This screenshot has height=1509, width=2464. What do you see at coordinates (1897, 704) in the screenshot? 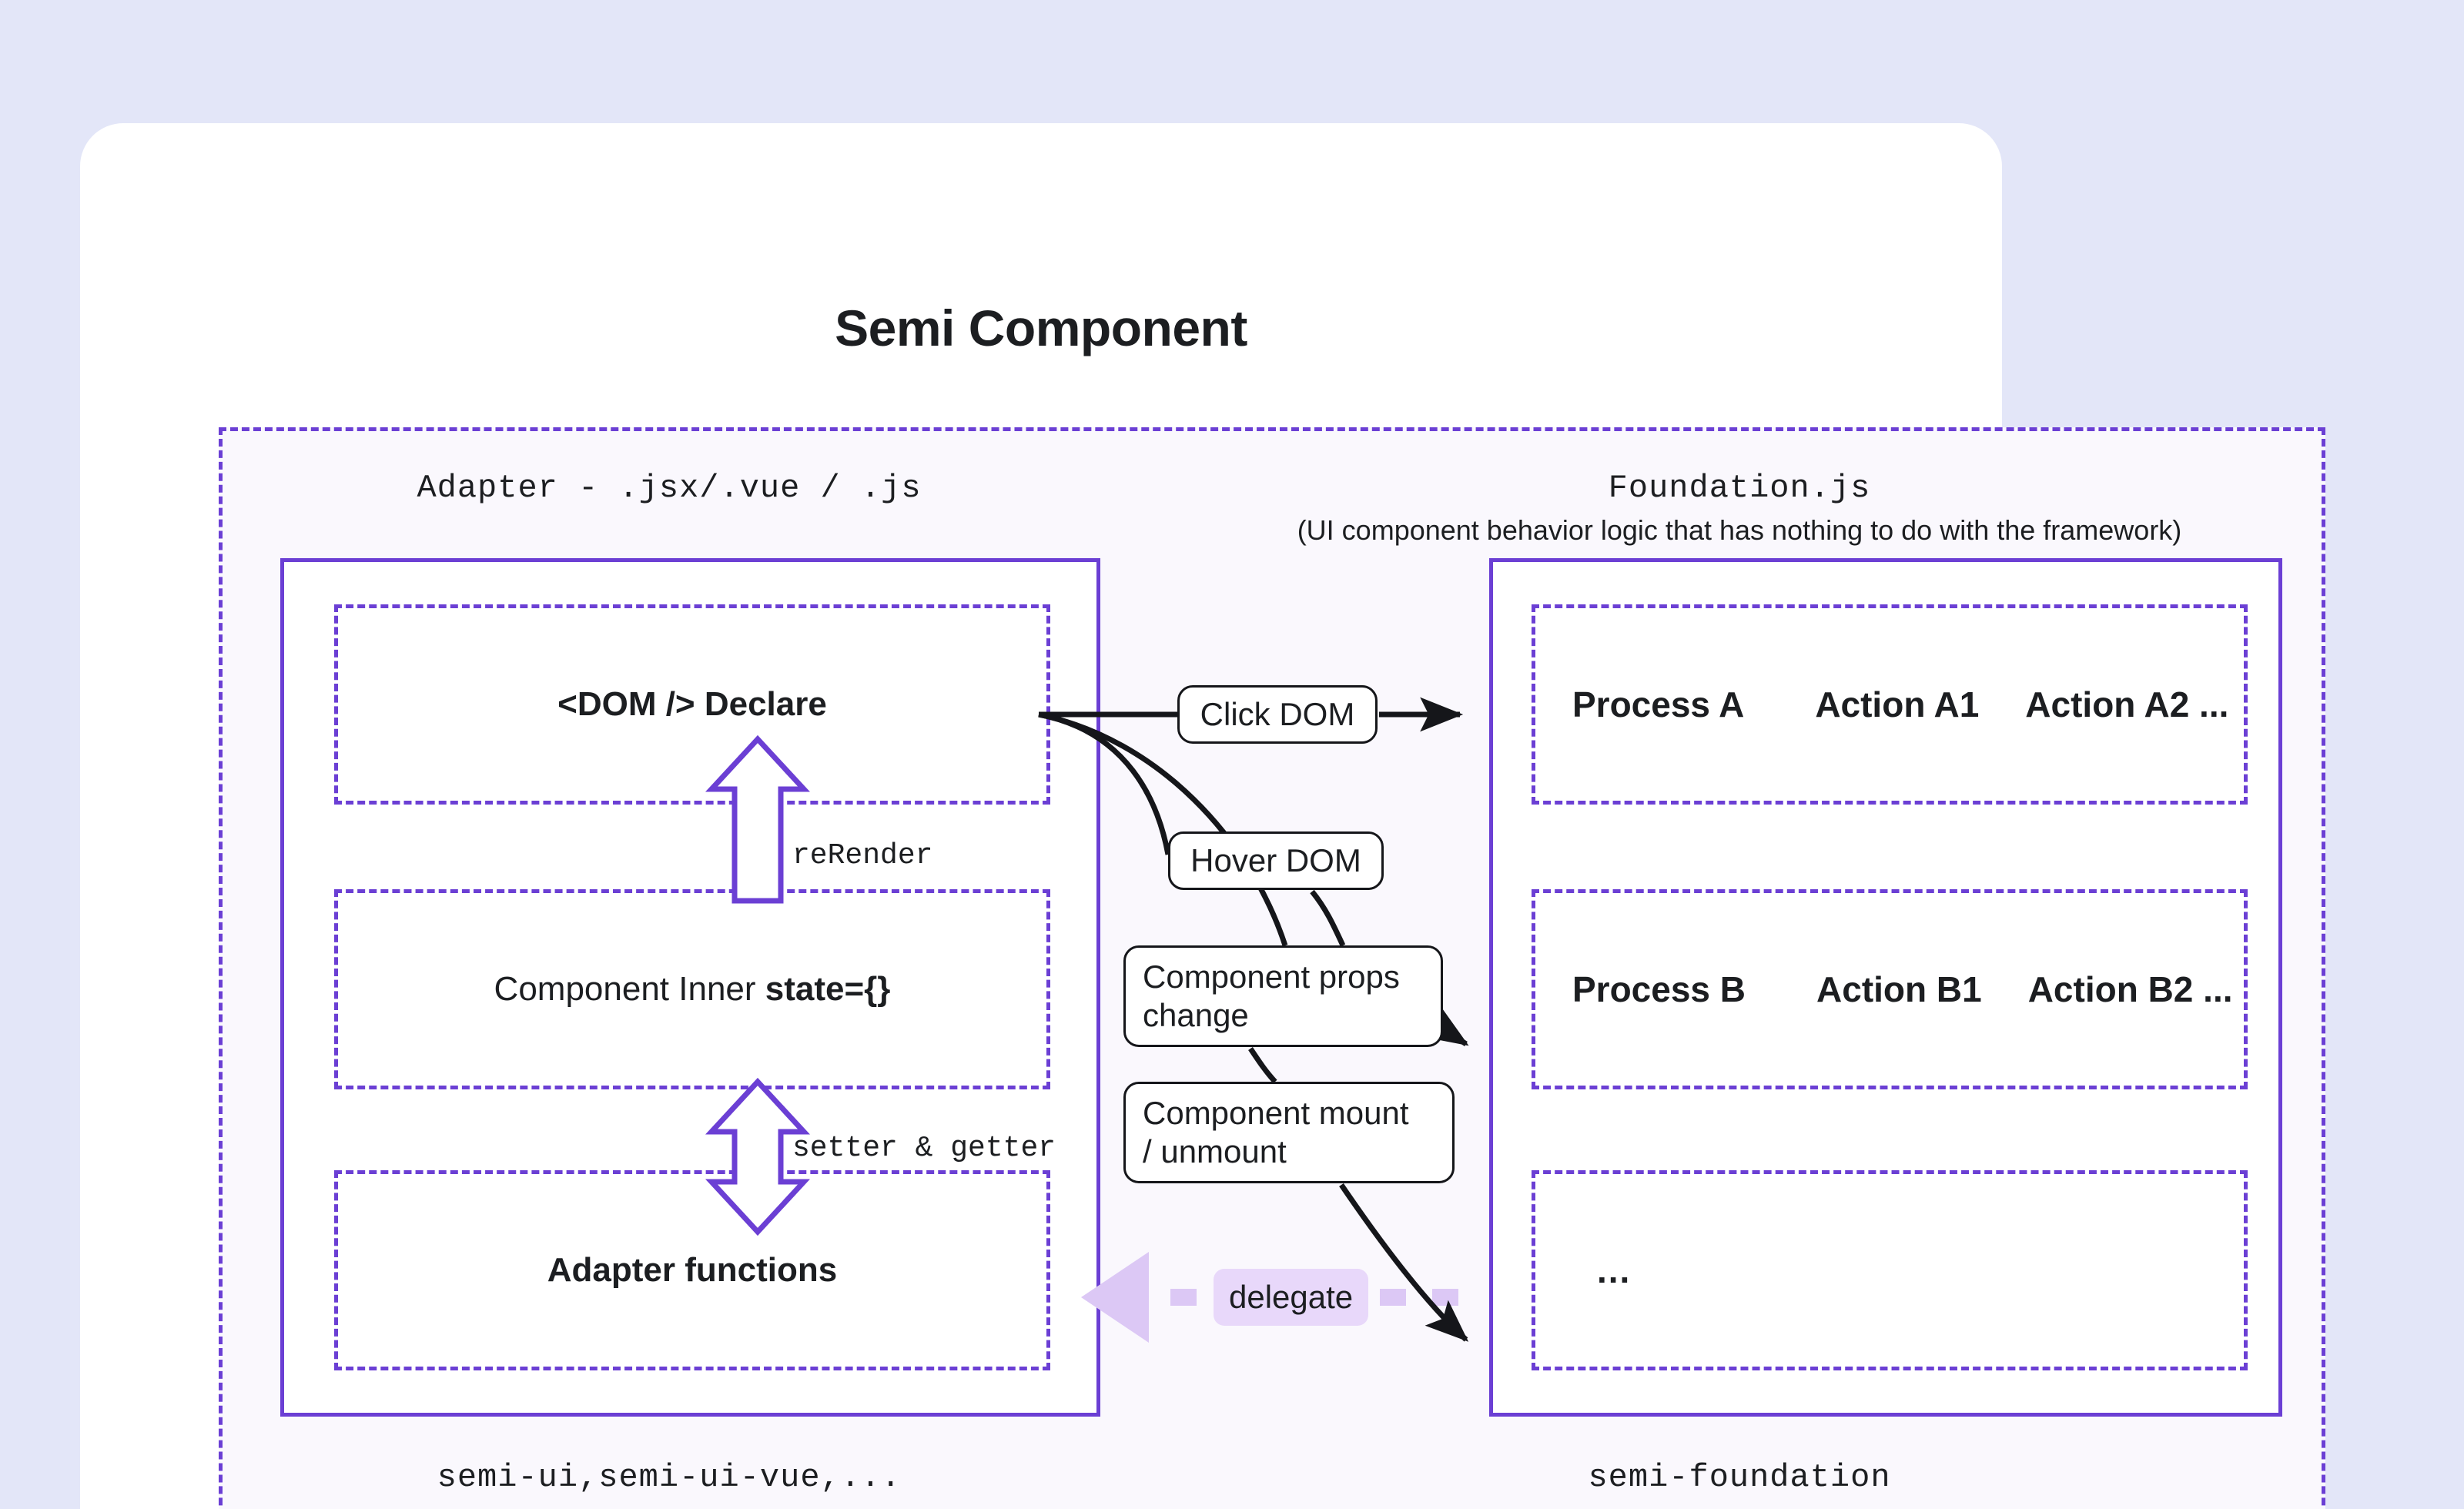
I see `process-a-action-1: Action A1` at bounding box center [1897, 704].